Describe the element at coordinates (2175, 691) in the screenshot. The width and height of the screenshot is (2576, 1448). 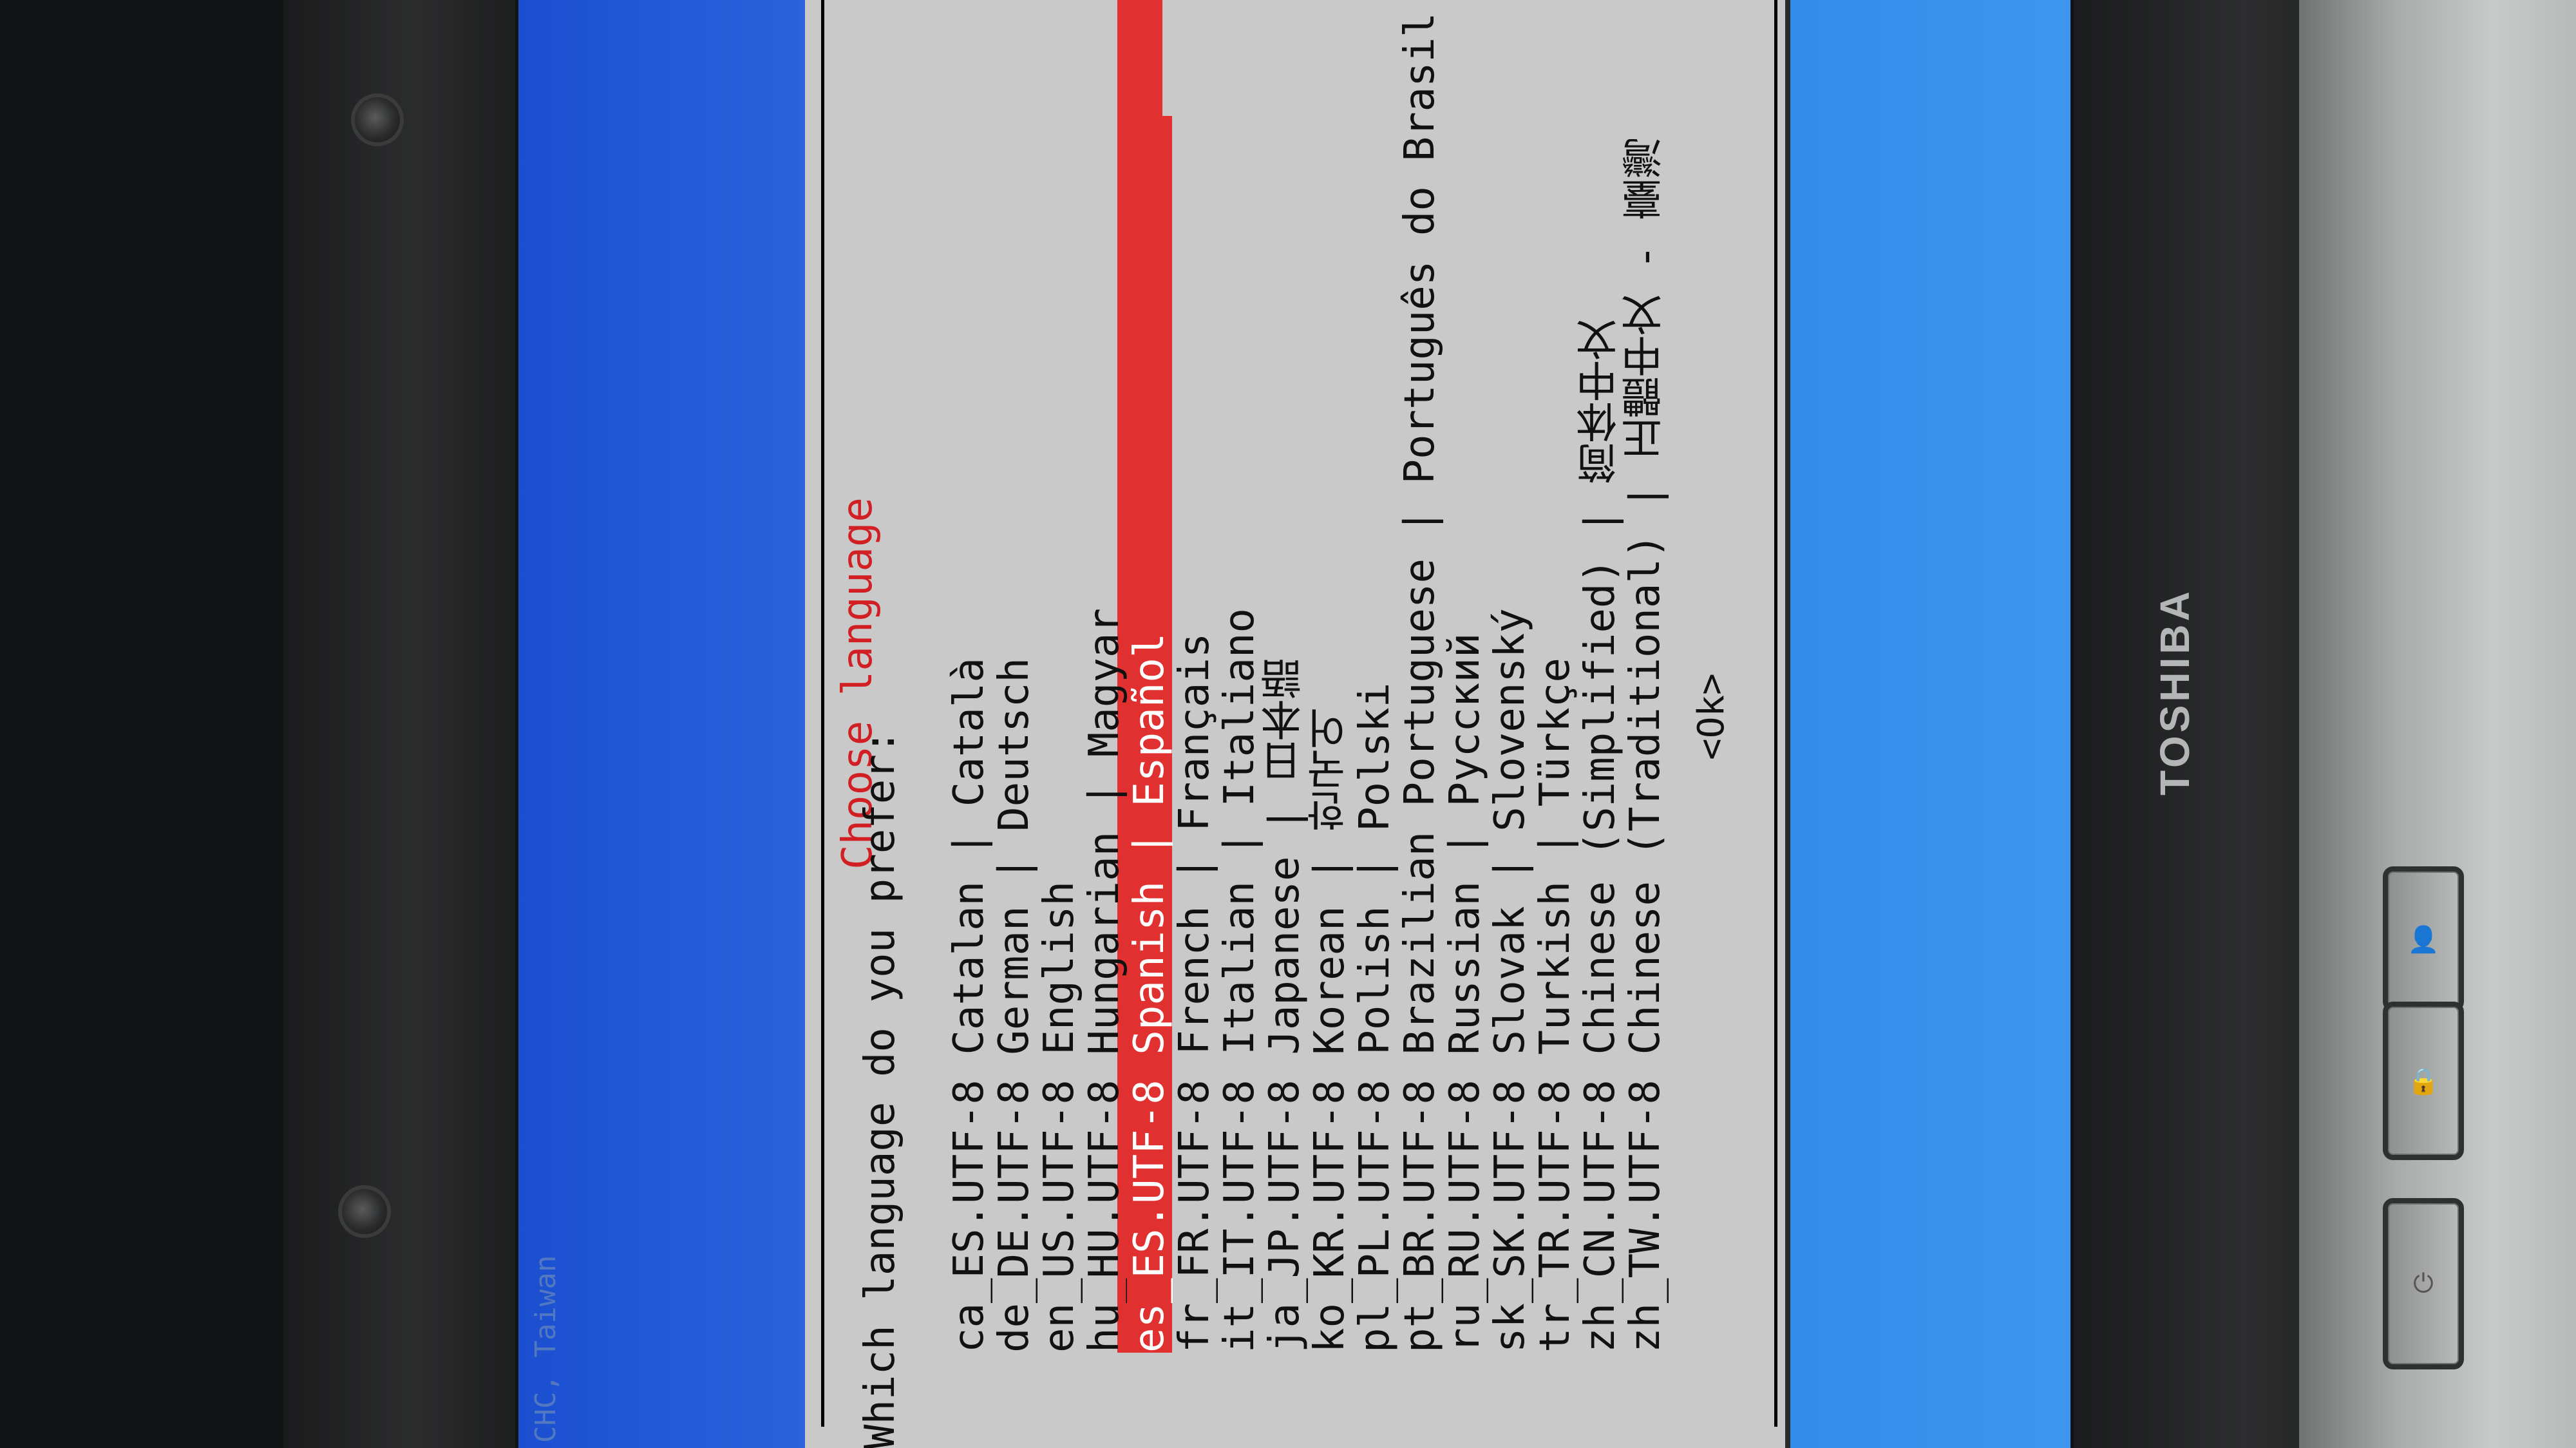
I see `brand-logo: TOSHIBA` at that location.